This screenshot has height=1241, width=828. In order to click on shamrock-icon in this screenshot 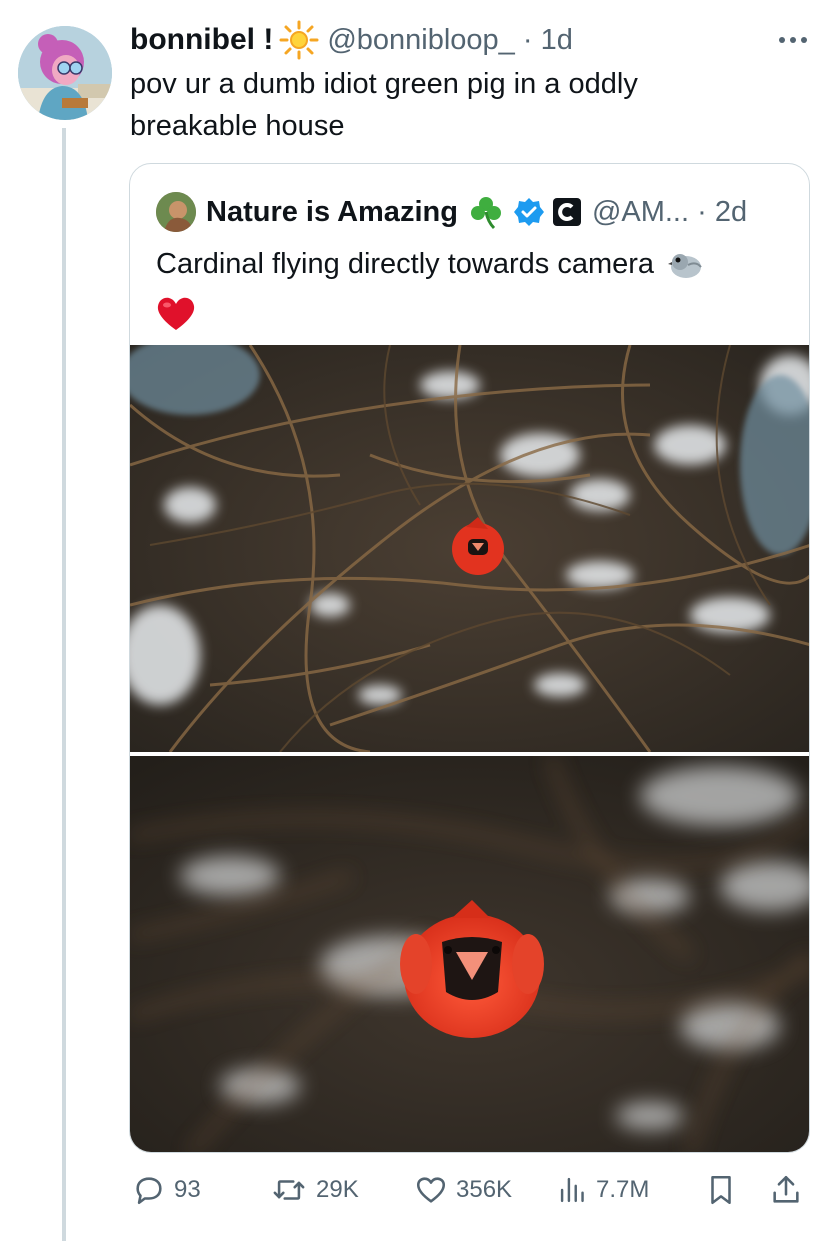, I will do `click(486, 212)`.